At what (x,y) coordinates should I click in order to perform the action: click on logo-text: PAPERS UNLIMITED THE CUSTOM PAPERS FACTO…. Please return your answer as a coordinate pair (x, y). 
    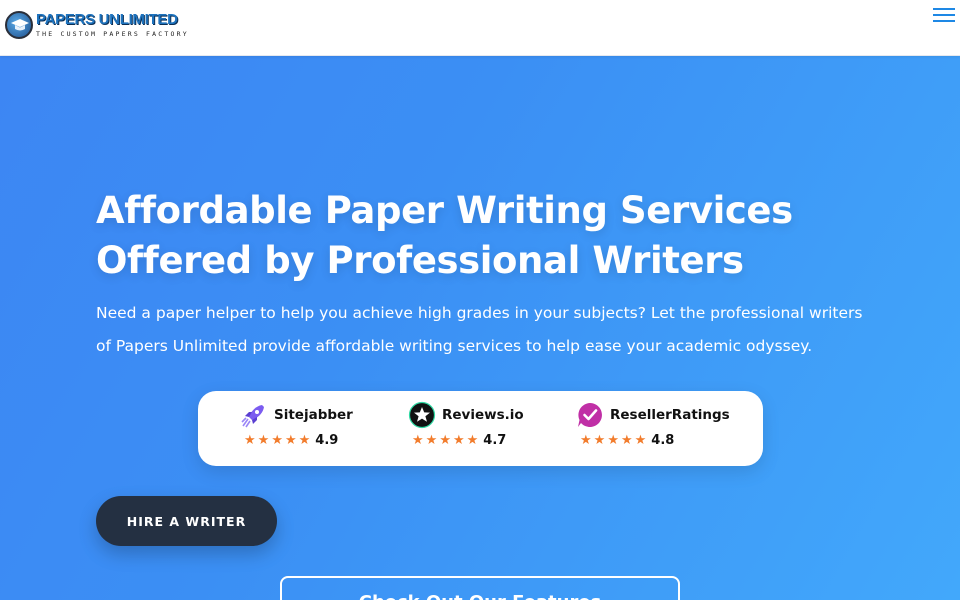
    Looking at the image, I should click on (112, 24).